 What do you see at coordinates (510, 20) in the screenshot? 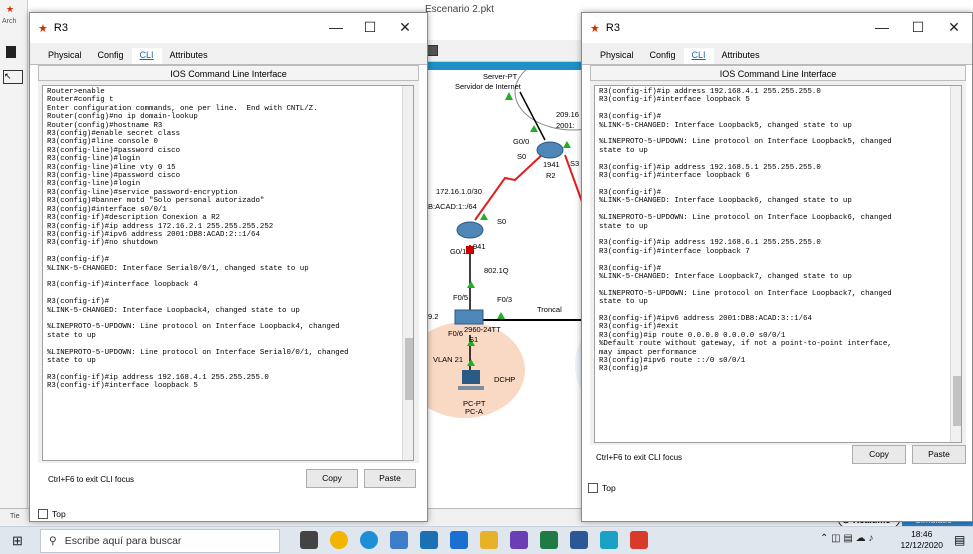
I see `background-title: Escenario 2.pkt` at bounding box center [510, 20].